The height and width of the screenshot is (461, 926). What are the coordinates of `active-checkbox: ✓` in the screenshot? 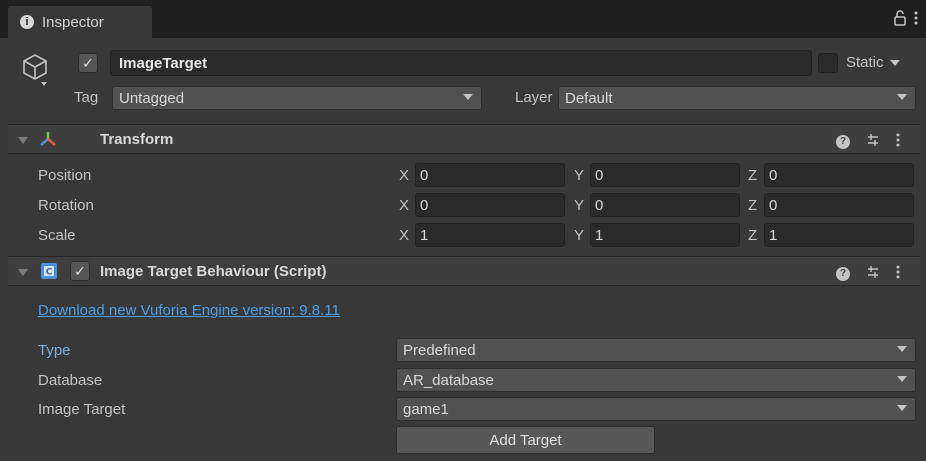 It's located at (88, 63).